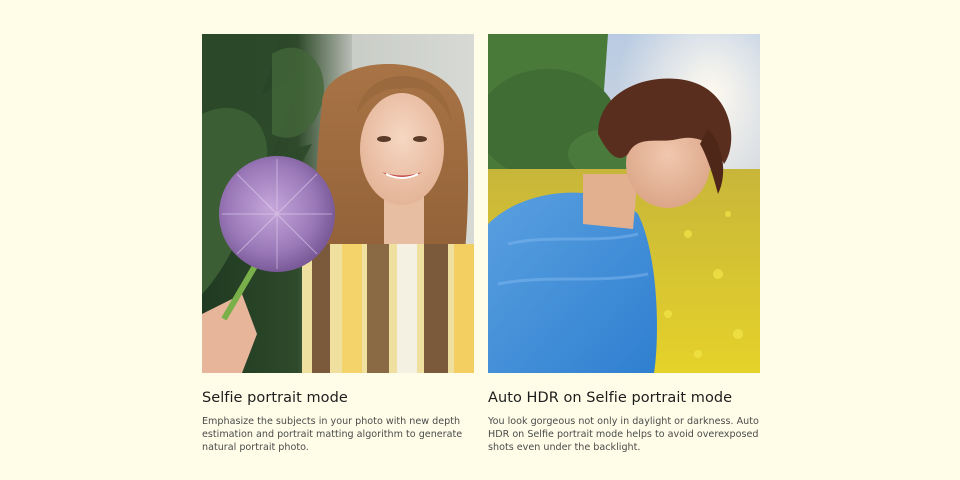 Image resolution: width=960 pixels, height=480 pixels. What do you see at coordinates (610, 398) in the screenshot?
I see `card-title: Auto HDR on Selfie portrait mode` at bounding box center [610, 398].